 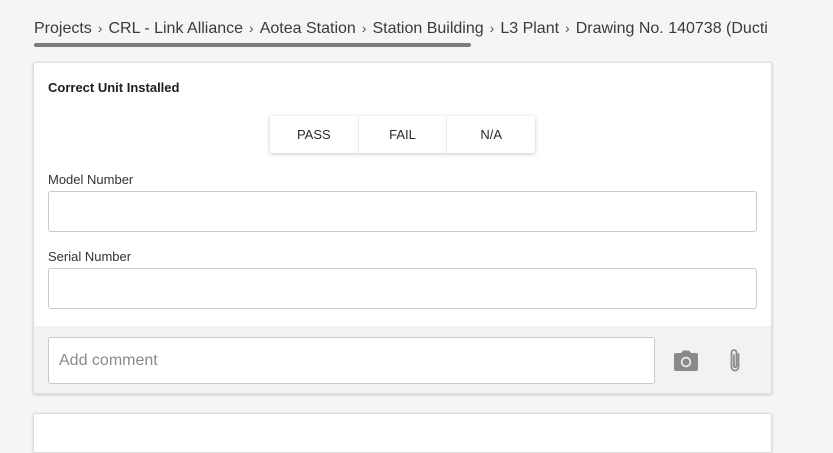 I want to click on breadcrumb-crl-link-alliance: CRL - Link Alliance, so click(x=175, y=29).